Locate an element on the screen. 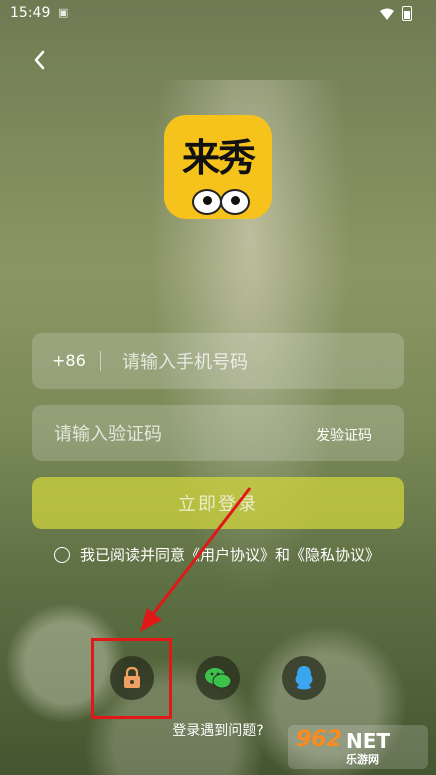 This screenshot has height=775, width=436. chevron-left-icon is located at coordinates (39, 60).